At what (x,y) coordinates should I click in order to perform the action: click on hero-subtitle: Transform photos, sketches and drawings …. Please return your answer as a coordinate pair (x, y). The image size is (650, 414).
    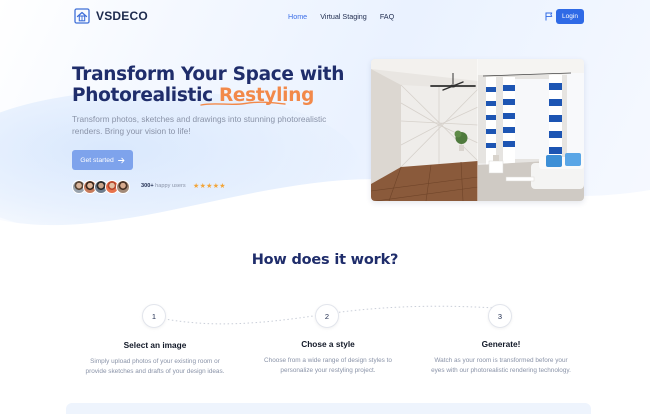
    Looking at the image, I should click on (199, 125).